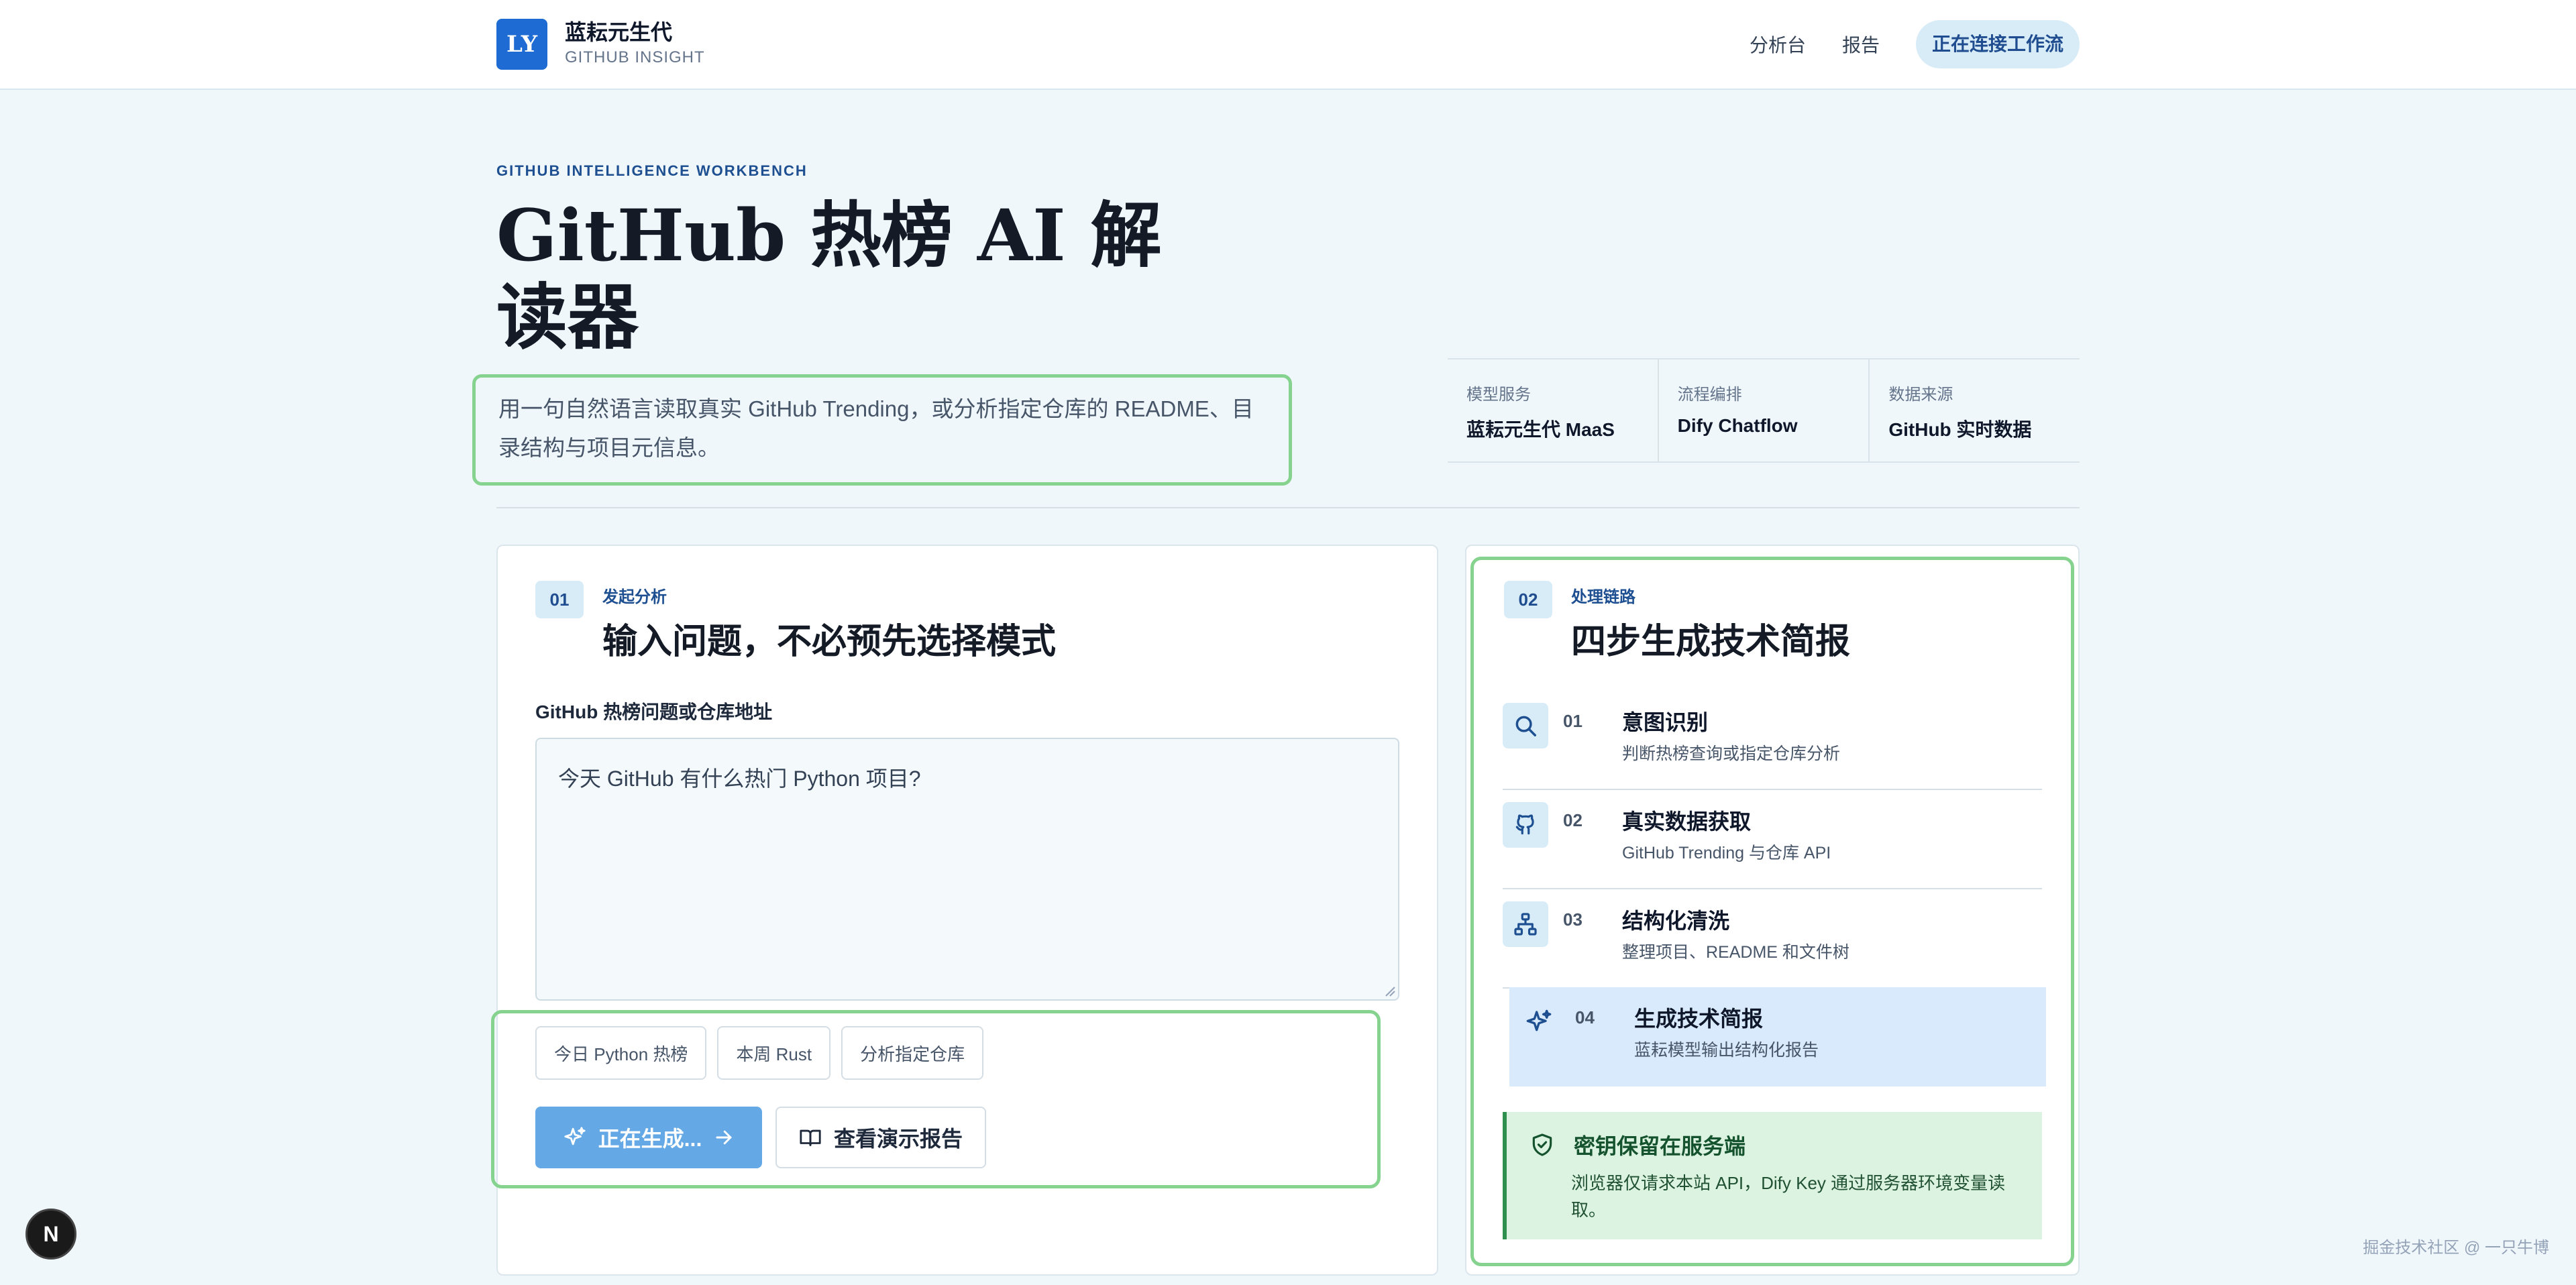 This screenshot has height=1285, width=2576. What do you see at coordinates (1788, 1196) in the screenshot?
I see `security-notice-text: 浏览器仅请求本站 API，Dify Key 通过服务器环境变量读取。` at bounding box center [1788, 1196].